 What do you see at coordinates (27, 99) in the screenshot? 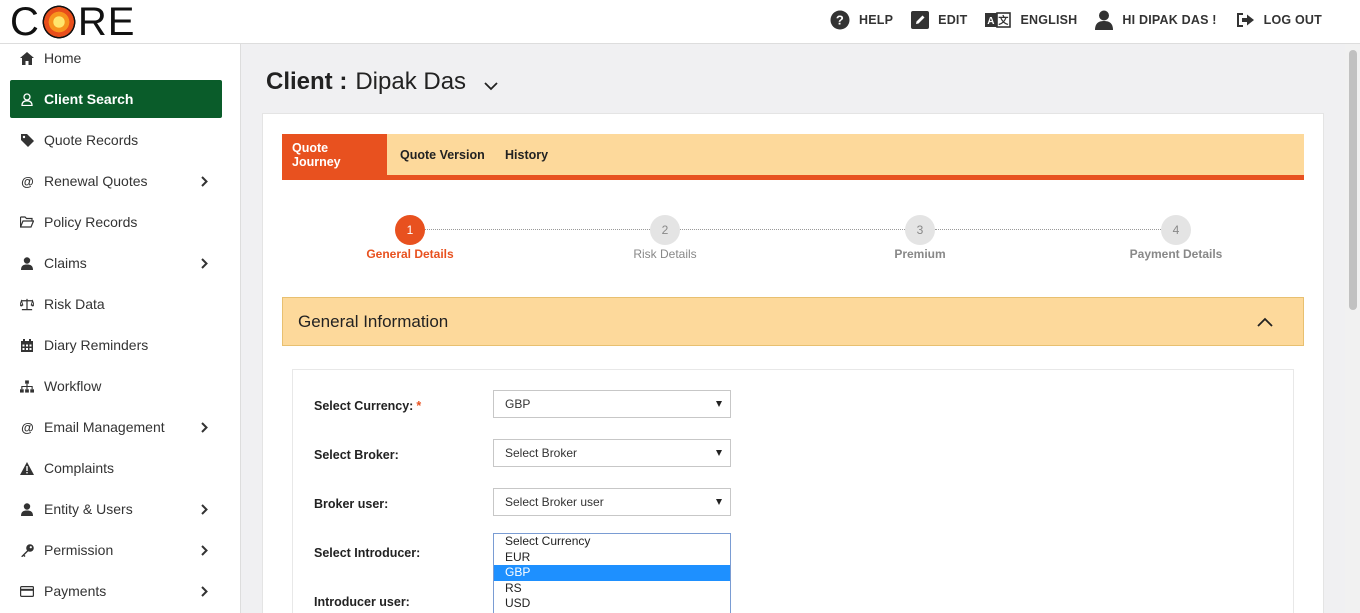
I see `user-outline-icon` at bounding box center [27, 99].